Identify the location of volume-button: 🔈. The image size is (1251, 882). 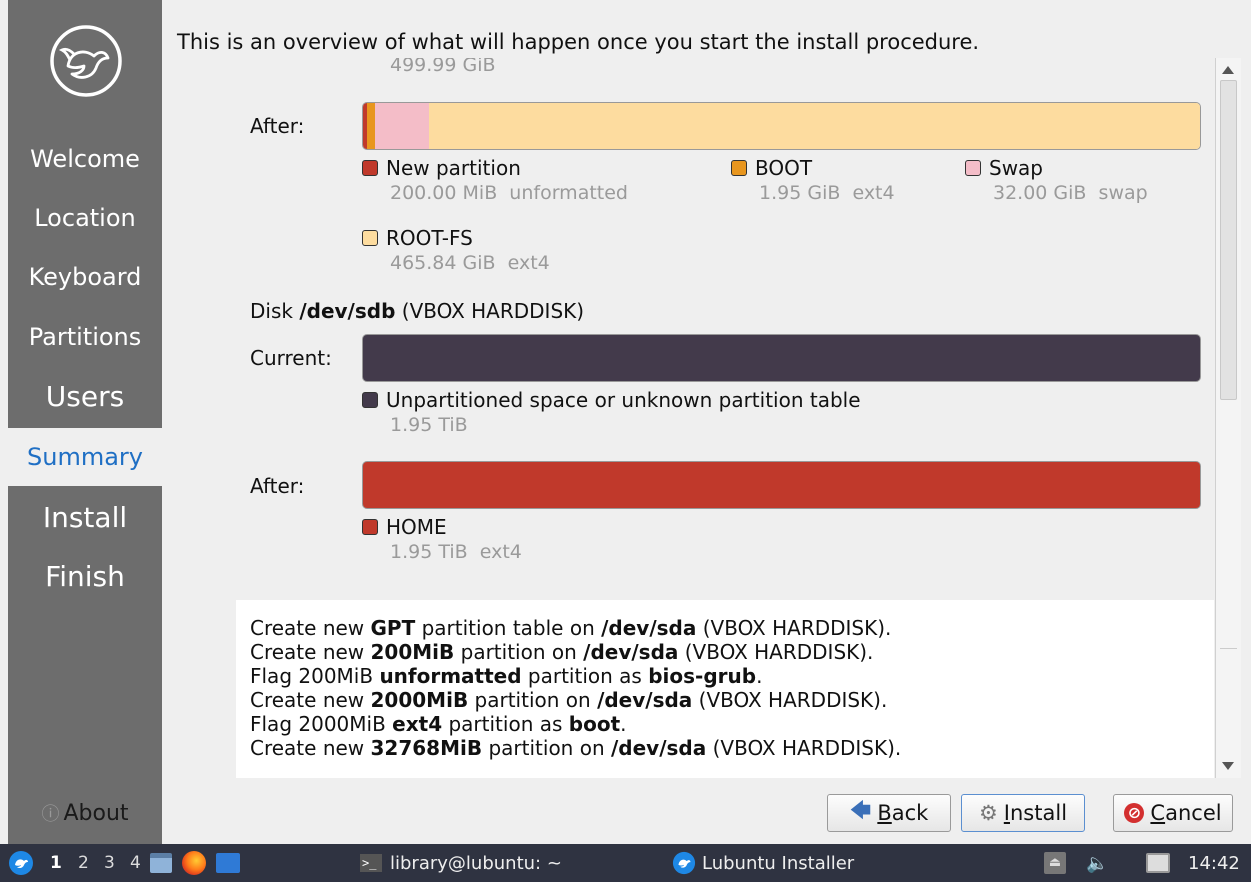
(1097, 863).